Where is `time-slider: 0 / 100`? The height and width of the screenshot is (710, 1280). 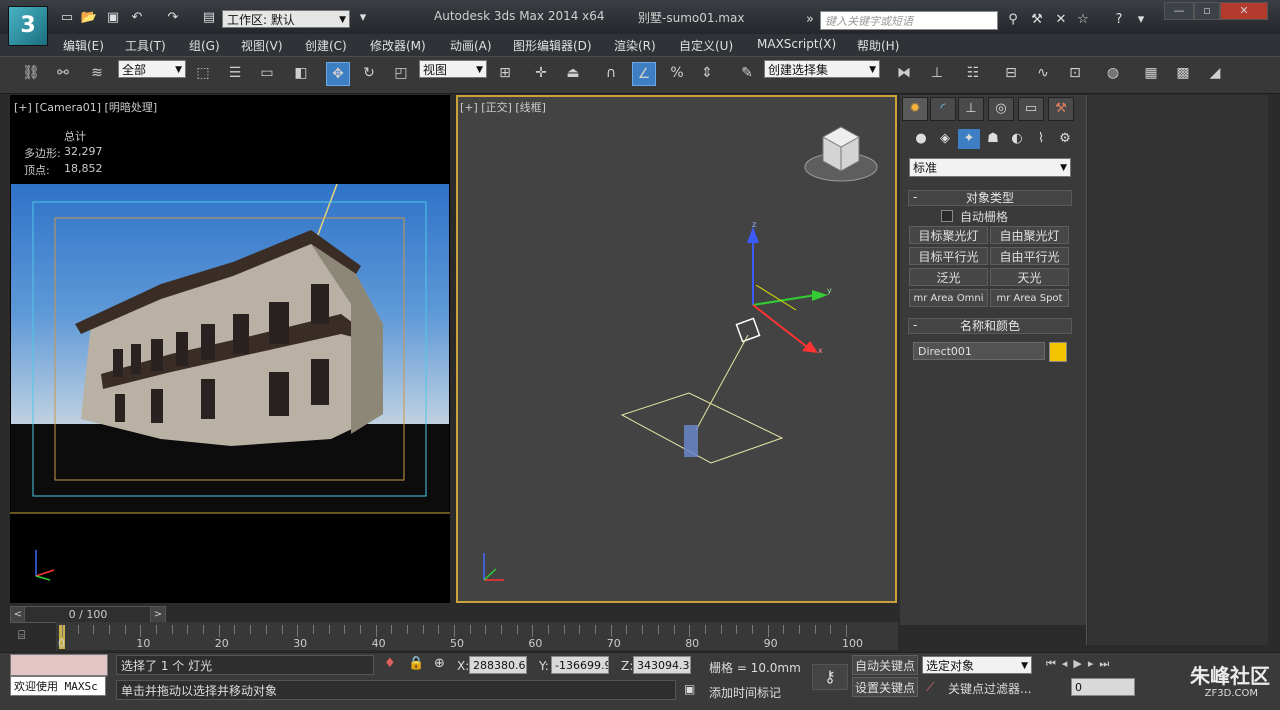
time-slider: 0 / 100 is located at coordinates (88, 614).